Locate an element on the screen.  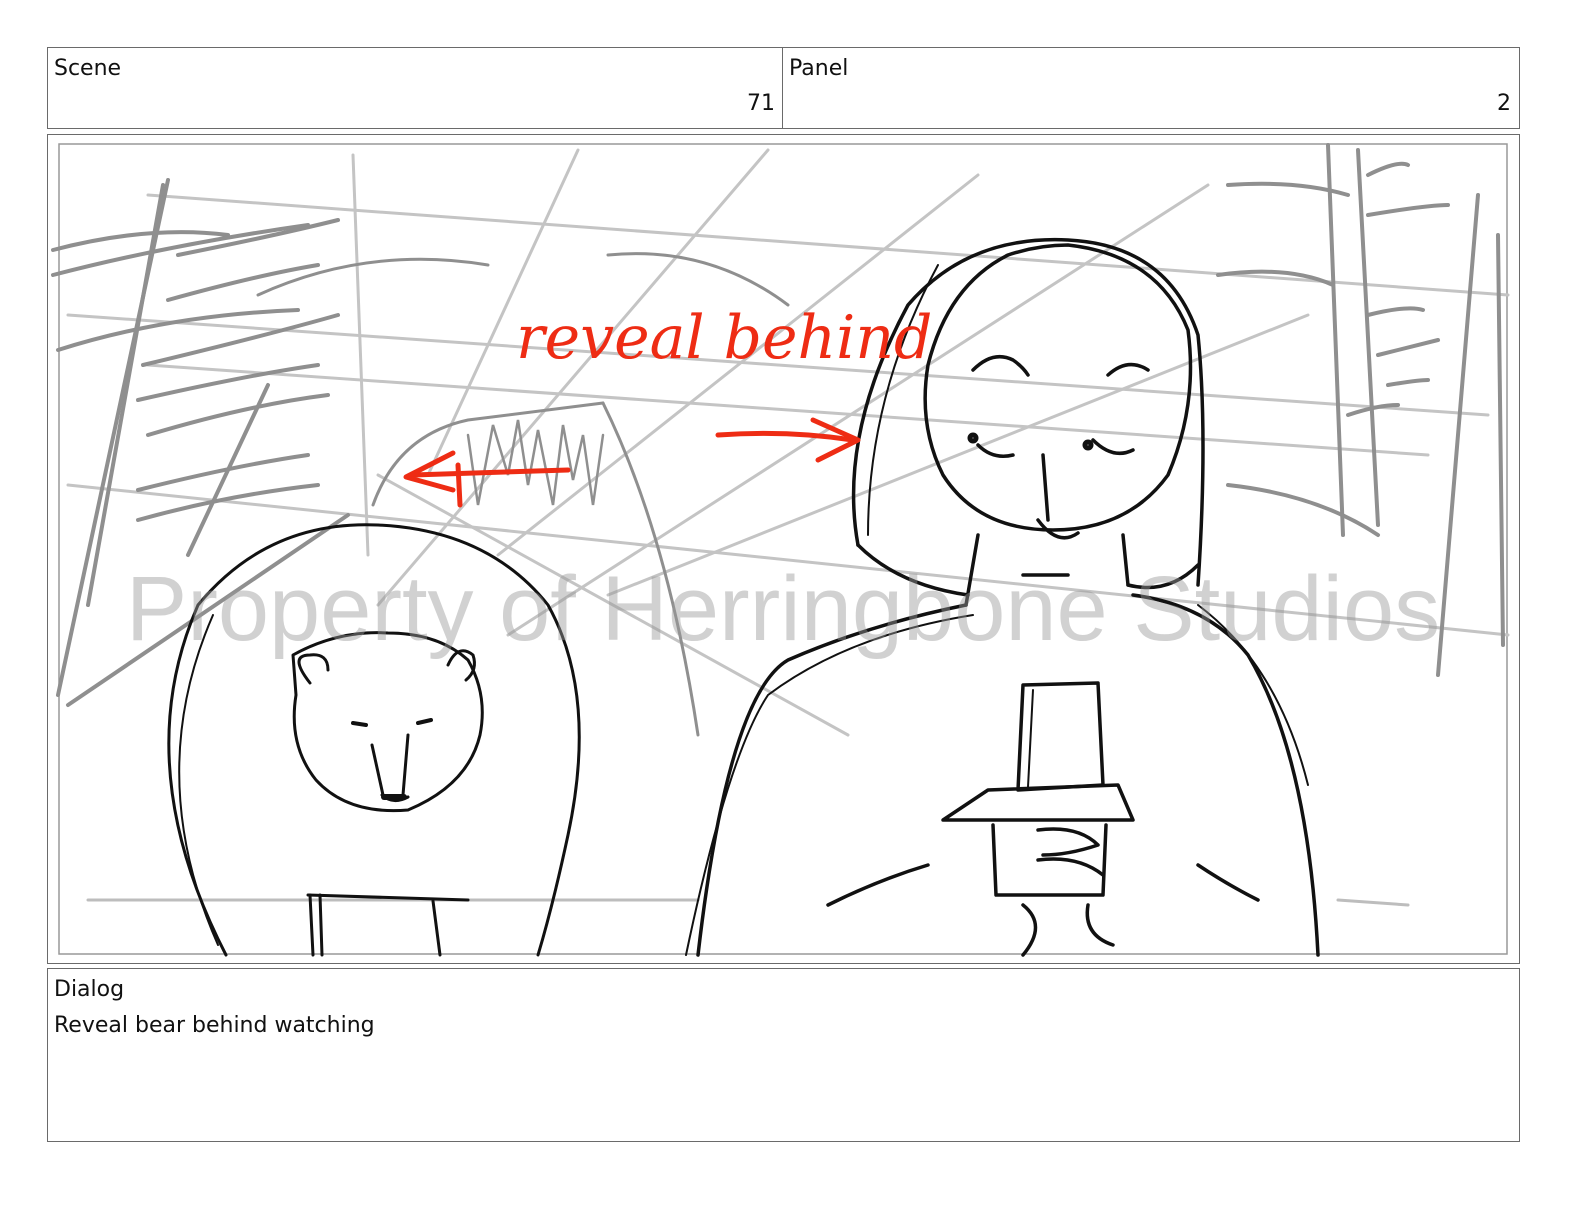
scene-label: Scene is located at coordinates (88, 68).